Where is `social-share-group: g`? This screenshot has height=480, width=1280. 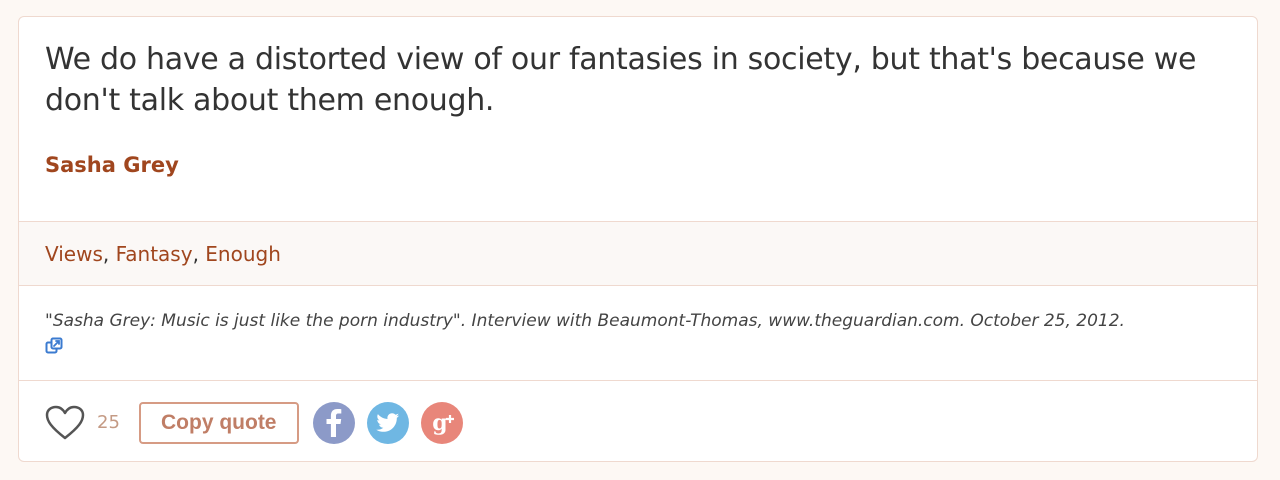 social-share-group: g is located at coordinates (387, 422).